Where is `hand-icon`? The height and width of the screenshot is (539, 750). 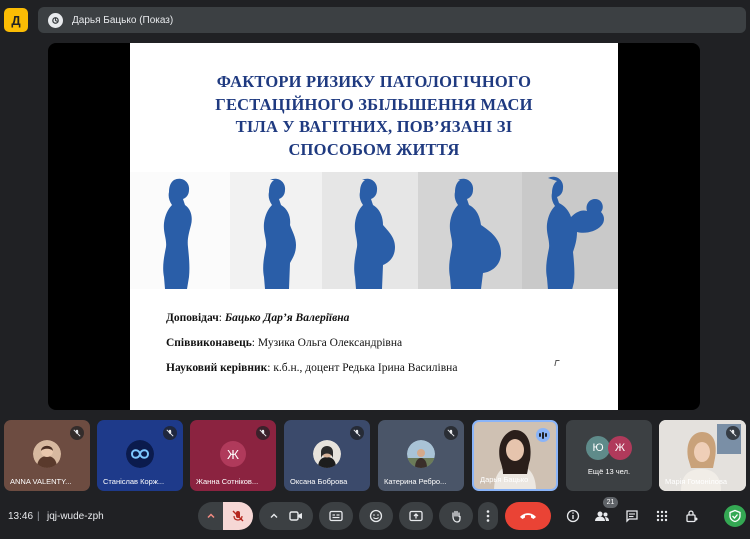 hand-icon is located at coordinates (456, 516).